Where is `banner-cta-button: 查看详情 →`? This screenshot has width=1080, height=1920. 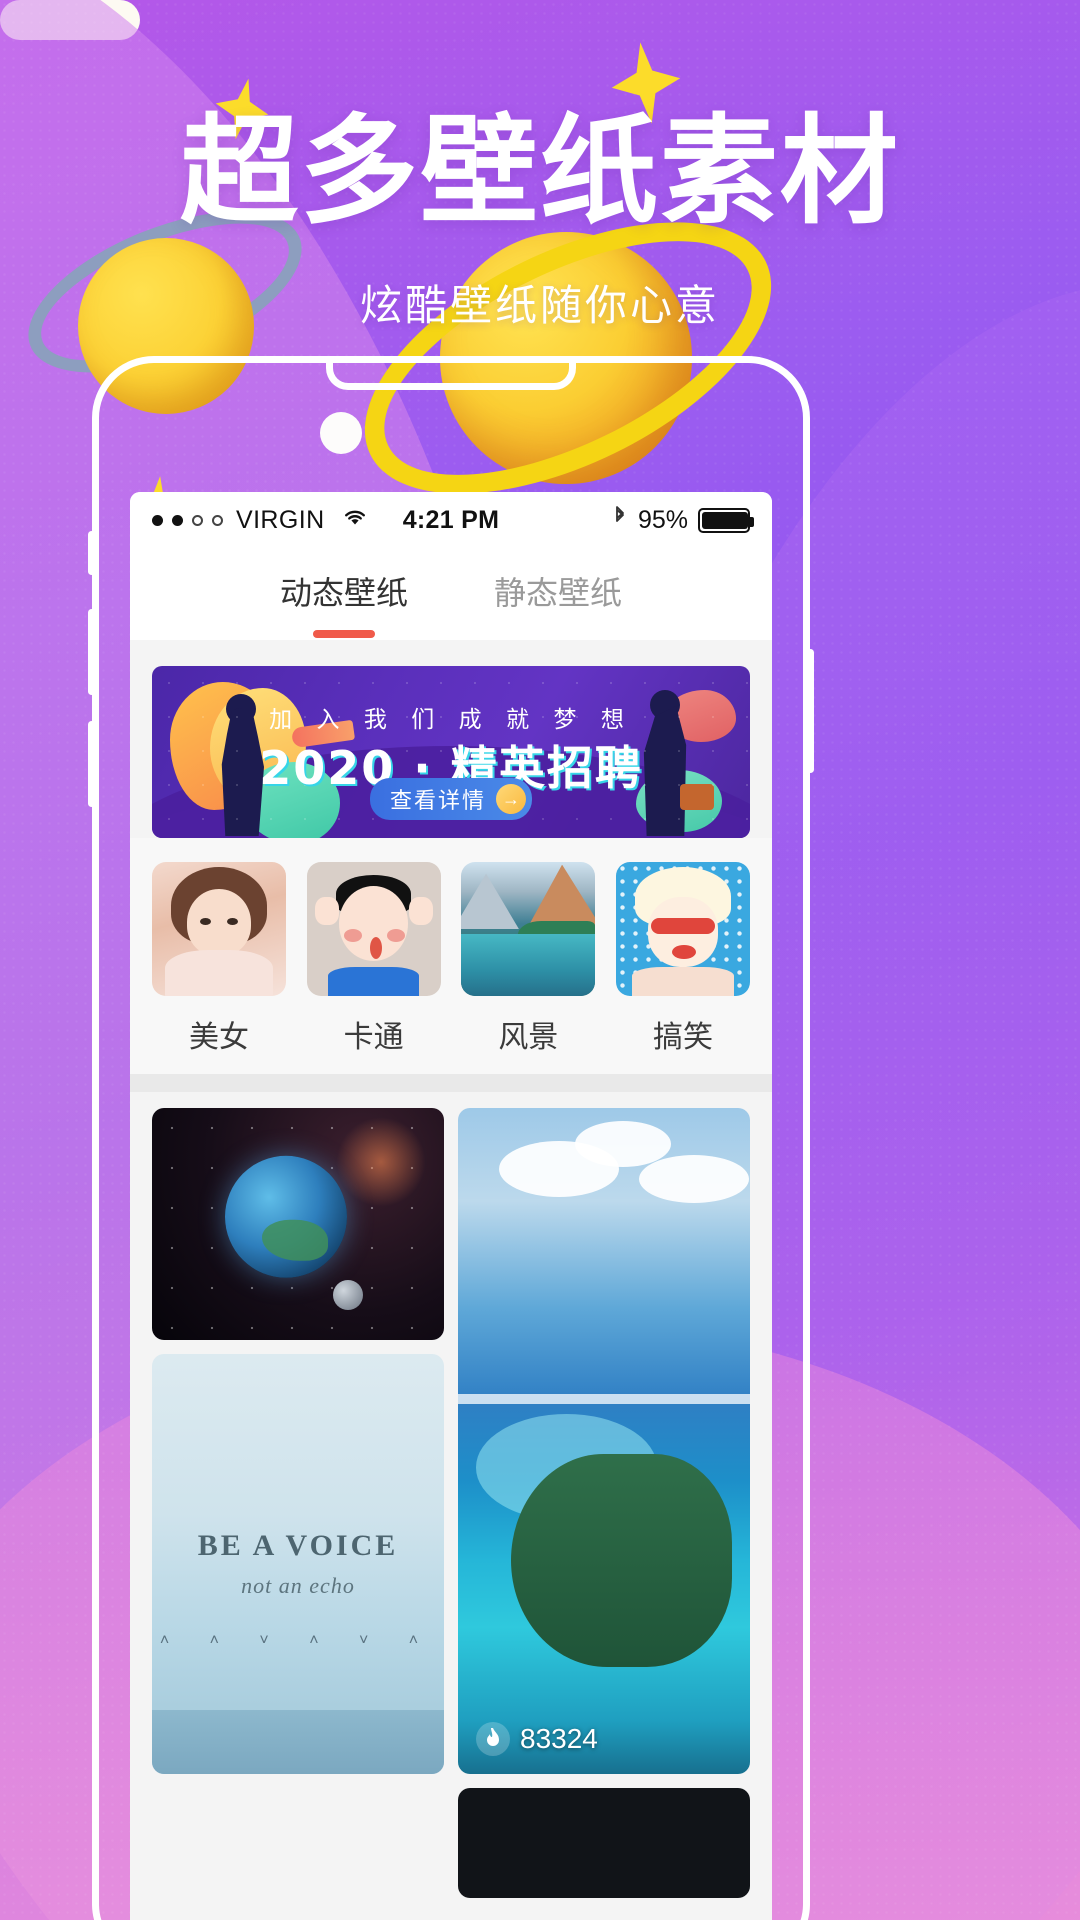 banner-cta-button: 查看详情 → is located at coordinates (451, 799).